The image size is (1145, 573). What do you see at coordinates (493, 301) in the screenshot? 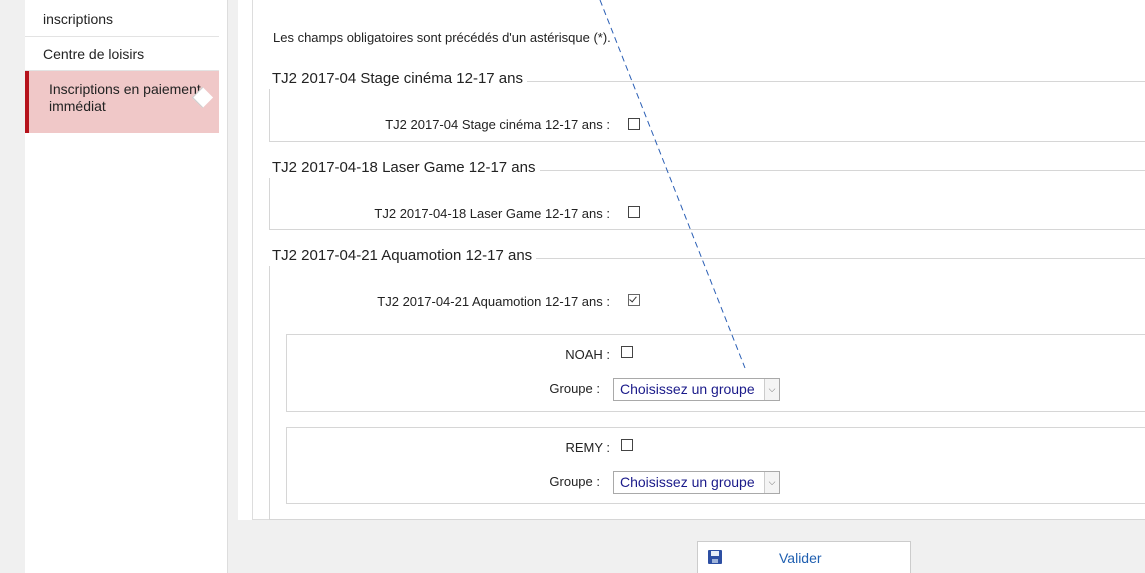
I see `label-aquamotion: TJ2 2017-04-21 Aquamotion 12-17 ans :` at bounding box center [493, 301].